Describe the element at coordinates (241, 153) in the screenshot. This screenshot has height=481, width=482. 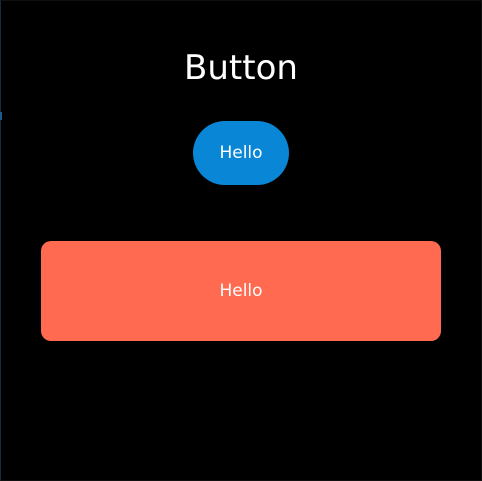
I see `hello-pill-button: Hello` at that location.